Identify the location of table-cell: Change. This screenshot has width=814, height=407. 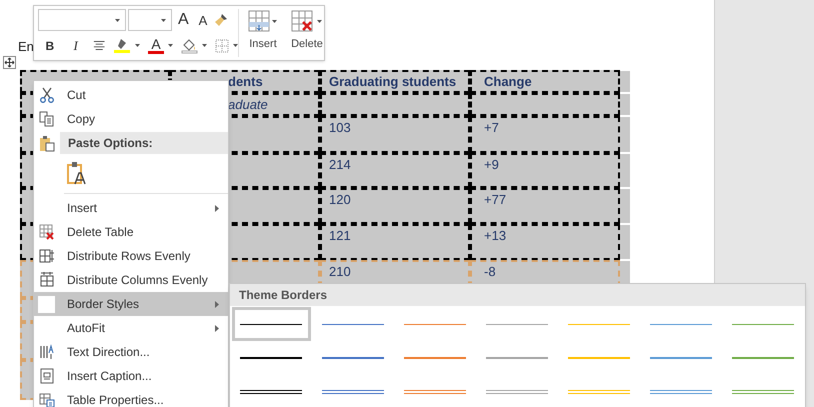
(545, 81).